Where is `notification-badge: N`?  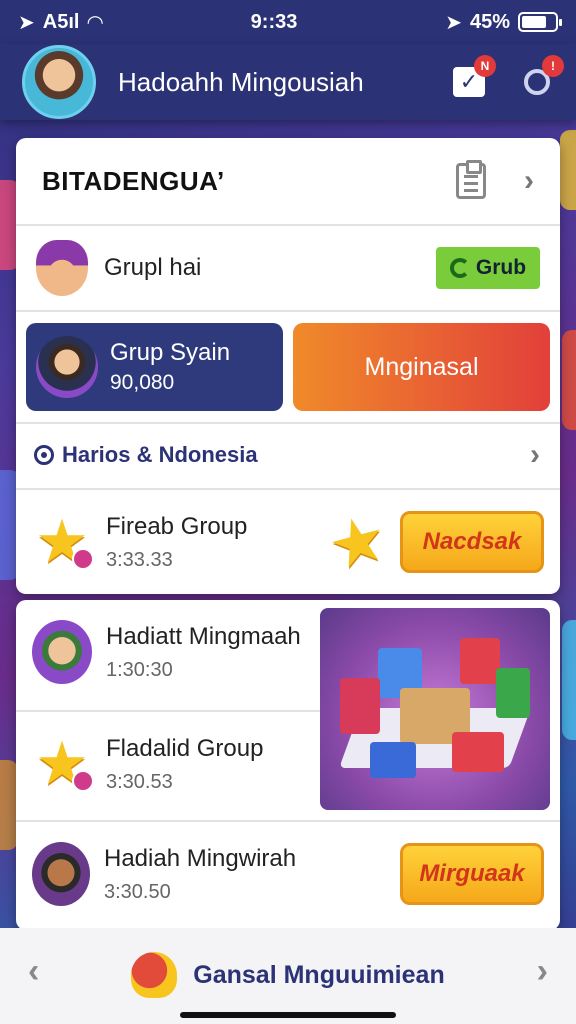 notification-badge: N is located at coordinates (485, 66).